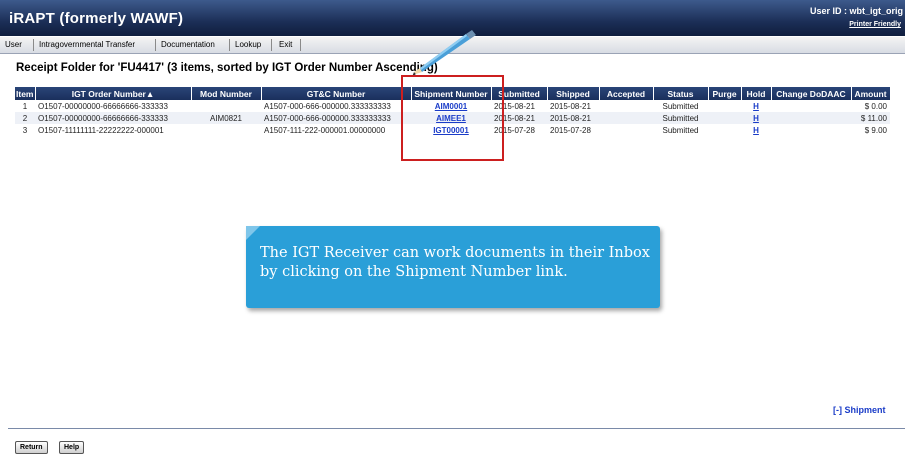 Image resolution: width=905 pixels, height=460 pixels. I want to click on return-button: Return, so click(31, 447).